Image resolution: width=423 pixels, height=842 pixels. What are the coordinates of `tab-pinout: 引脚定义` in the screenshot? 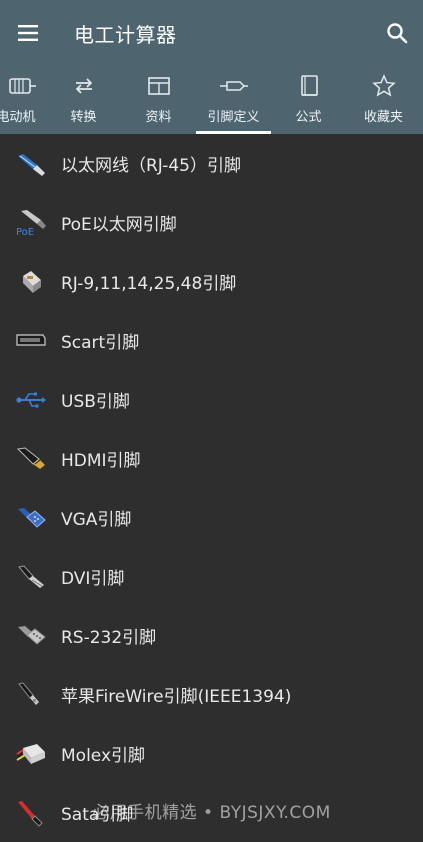 It's located at (233, 100).